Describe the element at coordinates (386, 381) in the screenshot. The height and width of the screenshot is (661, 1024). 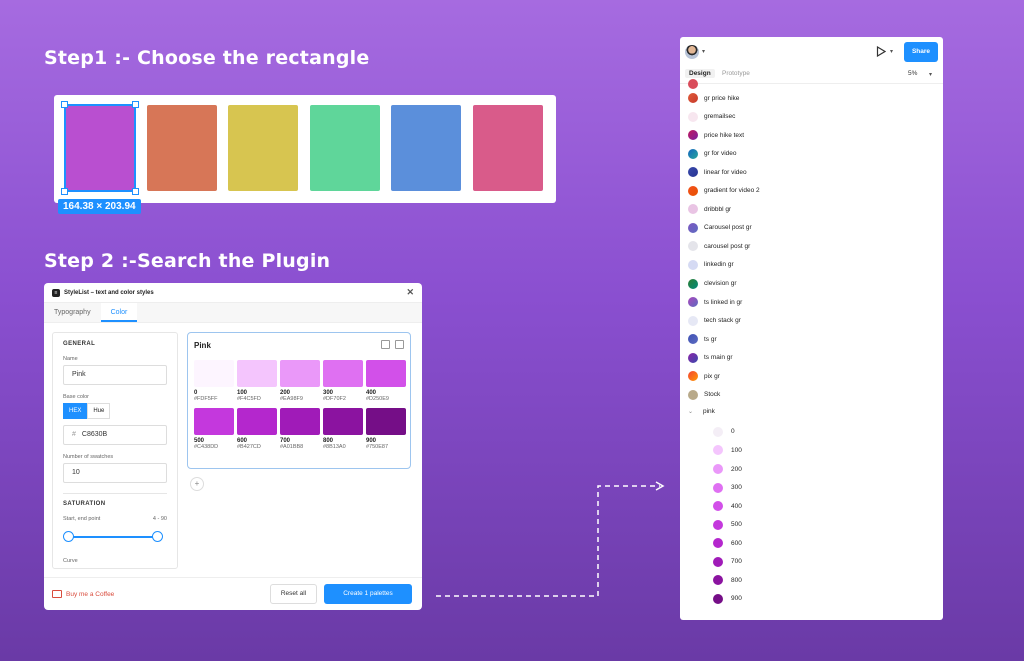
I see `swatch: 400 #D250E9` at that location.